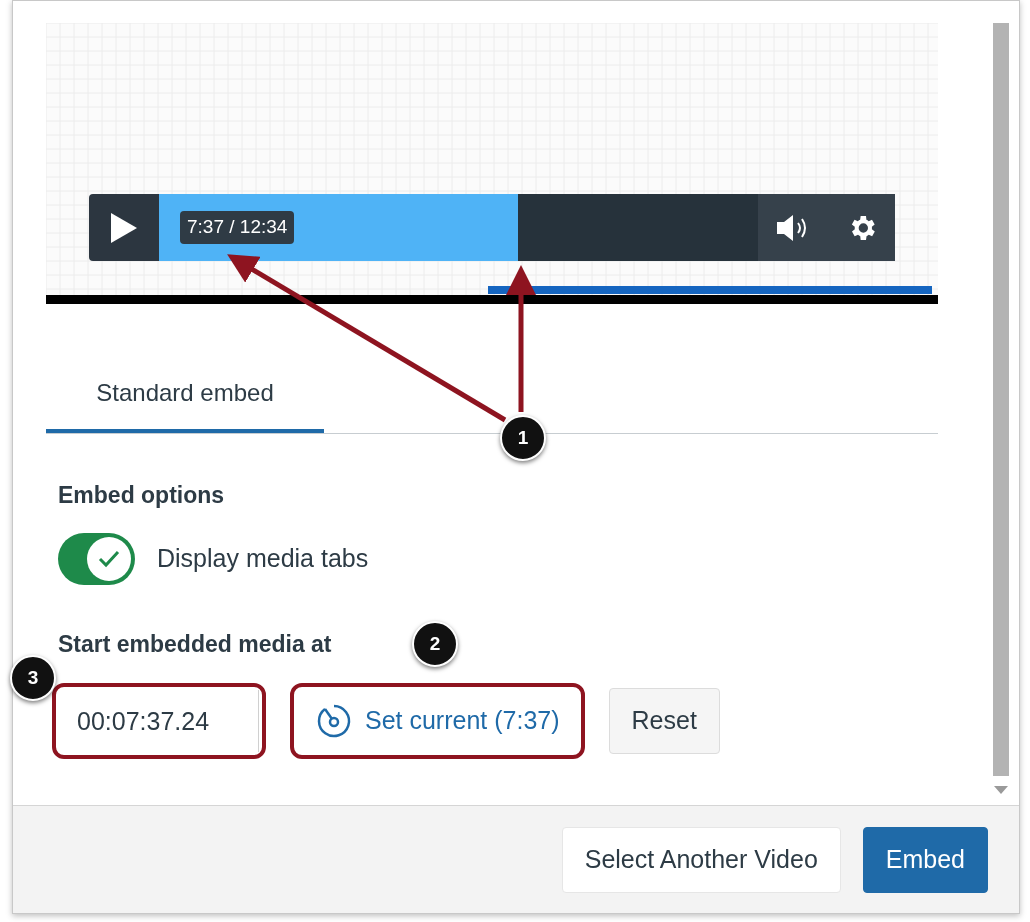 Image resolution: width=1030 pixels, height=922 pixels. Describe the element at coordinates (195, 644) in the screenshot. I see `section-heading: Start embedded media at` at that location.